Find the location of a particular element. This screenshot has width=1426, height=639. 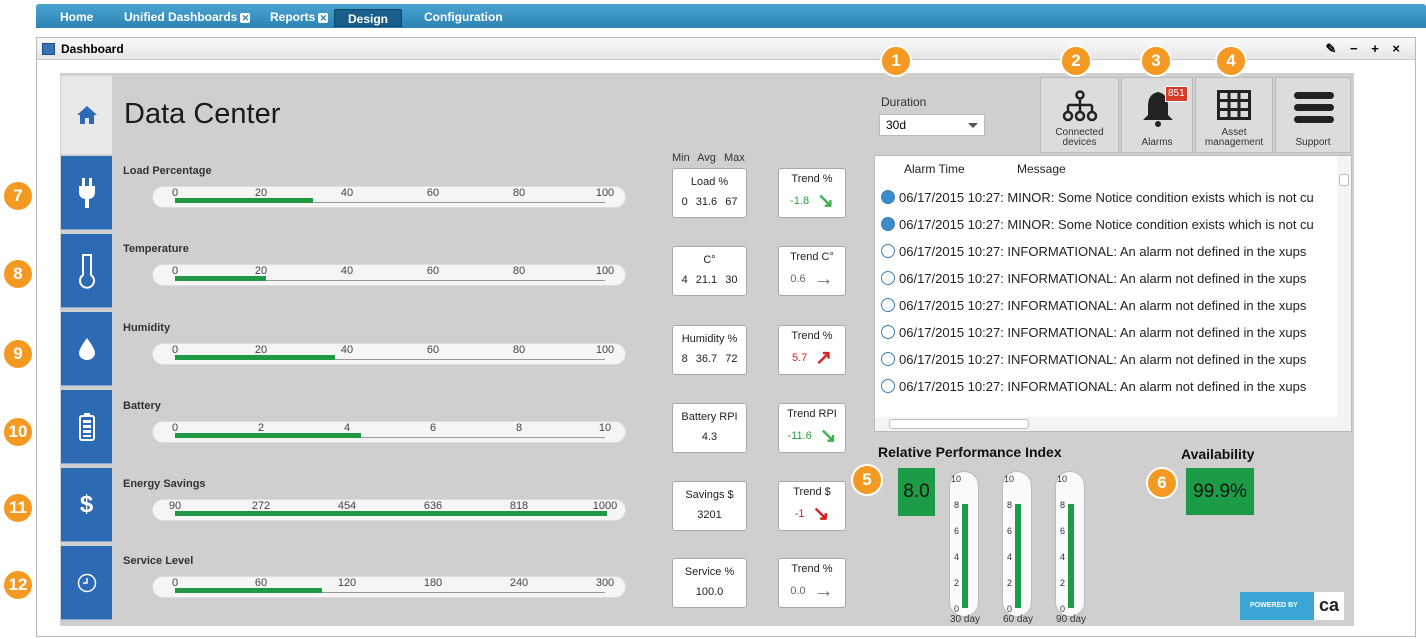

trend-value: -11.6 is located at coordinates (799, 436).